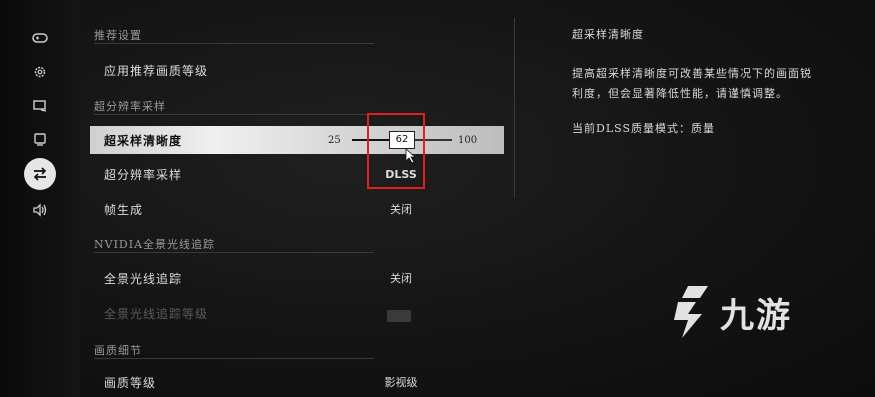  Describe the element at coordinates (143, 140) in the screenshot. I see `sharpness-label: 超采样清晰度` at that location.